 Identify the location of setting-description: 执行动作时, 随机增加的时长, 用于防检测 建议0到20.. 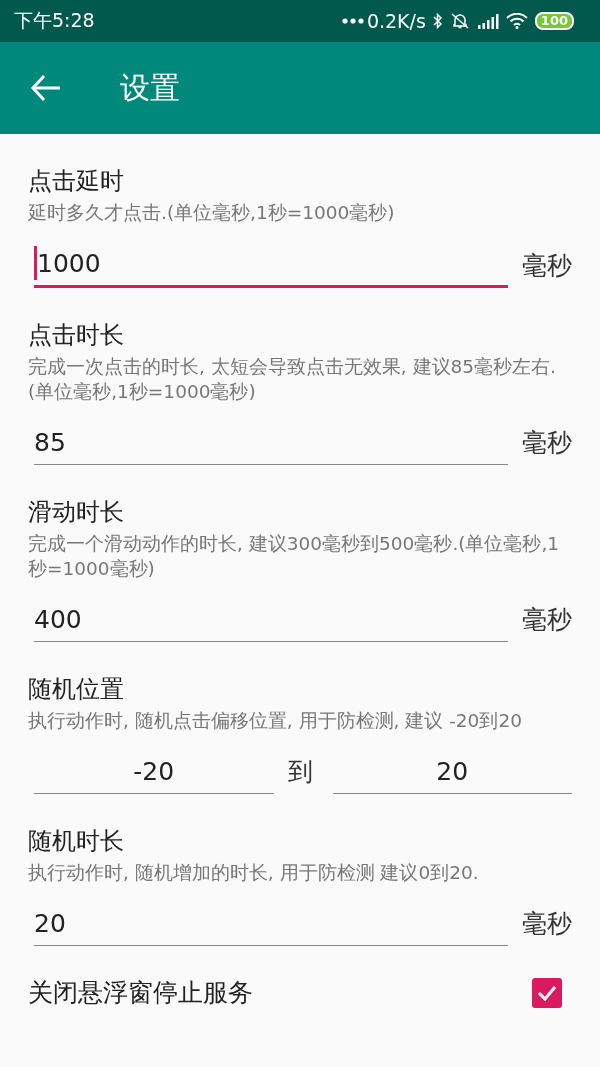
(254, 873).